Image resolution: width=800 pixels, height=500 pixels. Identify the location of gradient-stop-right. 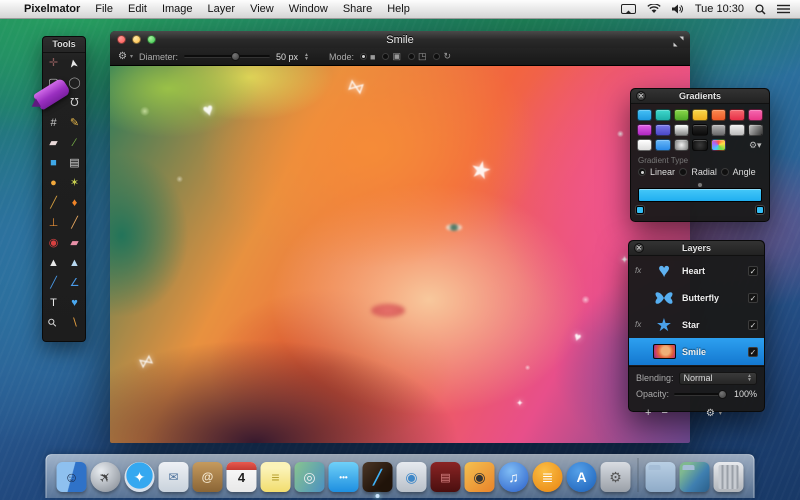
(760, 210).